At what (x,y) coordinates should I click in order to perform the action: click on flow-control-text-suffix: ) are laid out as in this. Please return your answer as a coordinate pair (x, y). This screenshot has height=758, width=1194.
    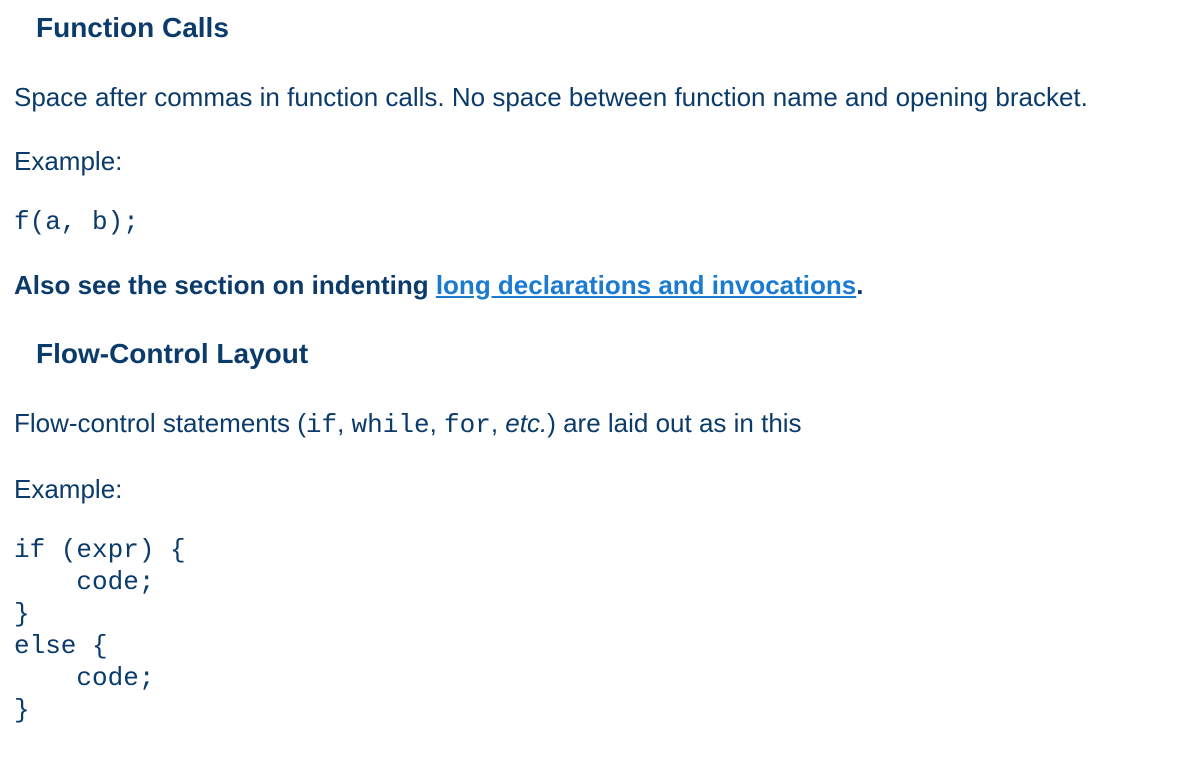
    Looking at the image, I should click on (674, 423).